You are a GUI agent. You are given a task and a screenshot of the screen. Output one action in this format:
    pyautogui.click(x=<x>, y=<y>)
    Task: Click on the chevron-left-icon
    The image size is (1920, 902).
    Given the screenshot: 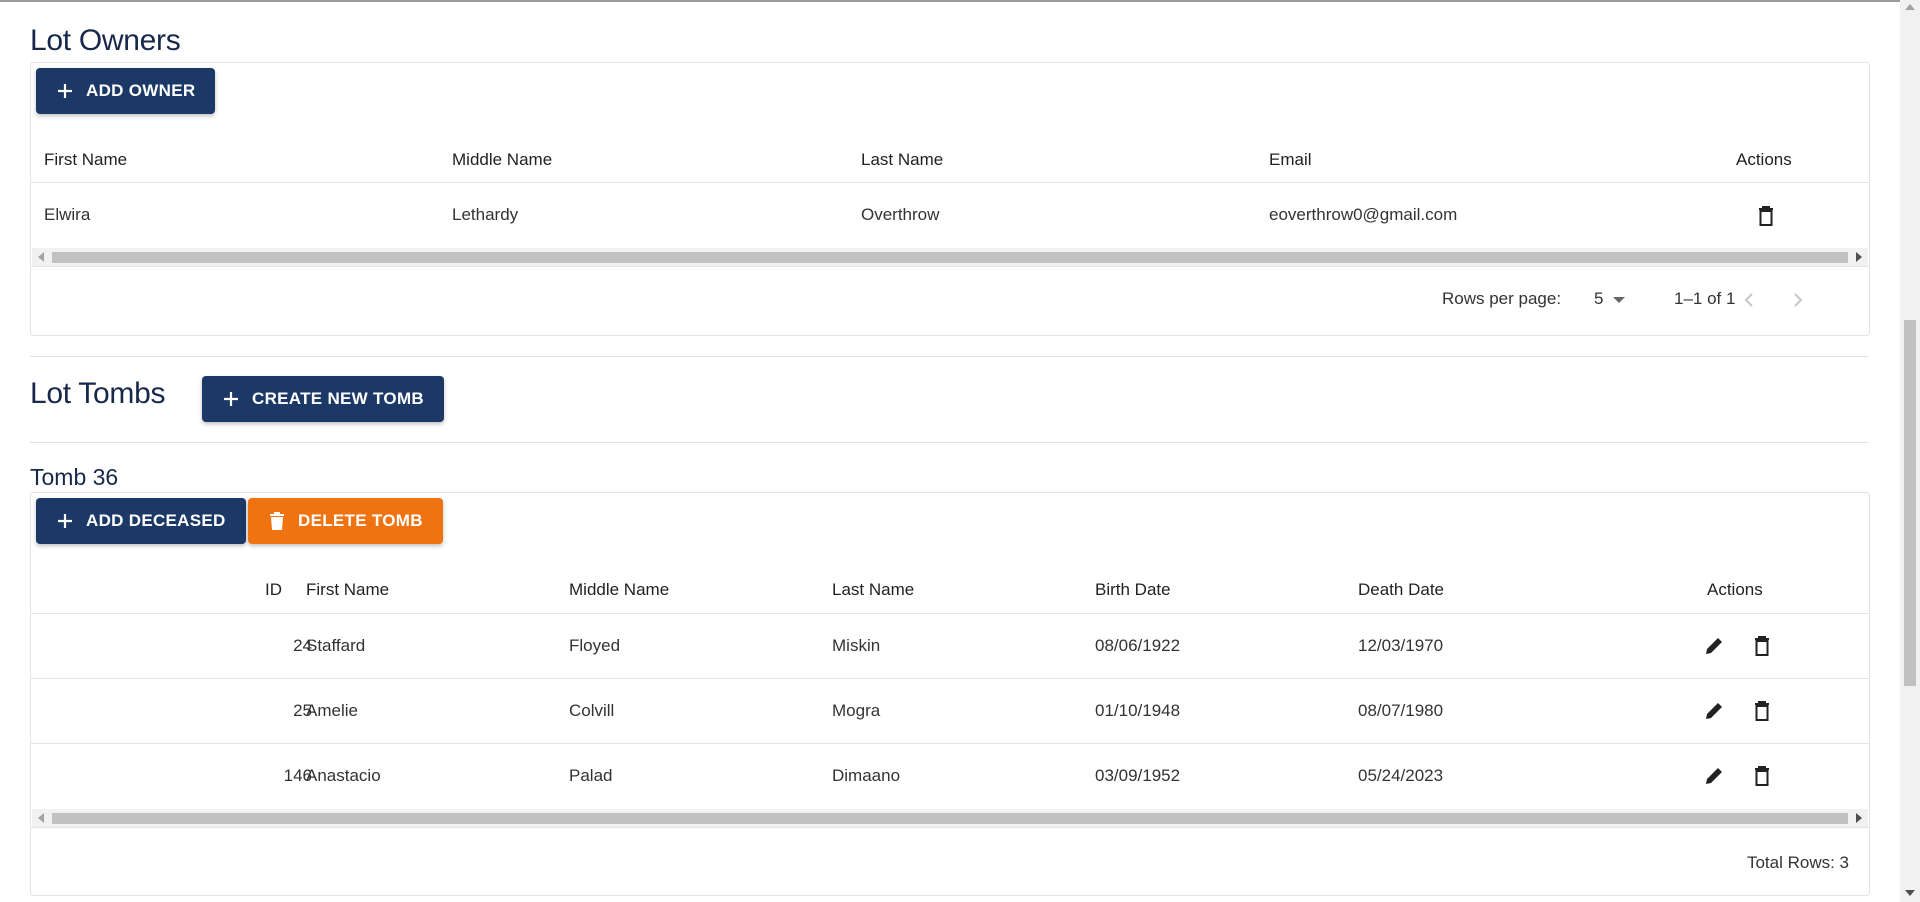 What is the action you would take?
    pyautogui.click(x=1748, y=300)
    